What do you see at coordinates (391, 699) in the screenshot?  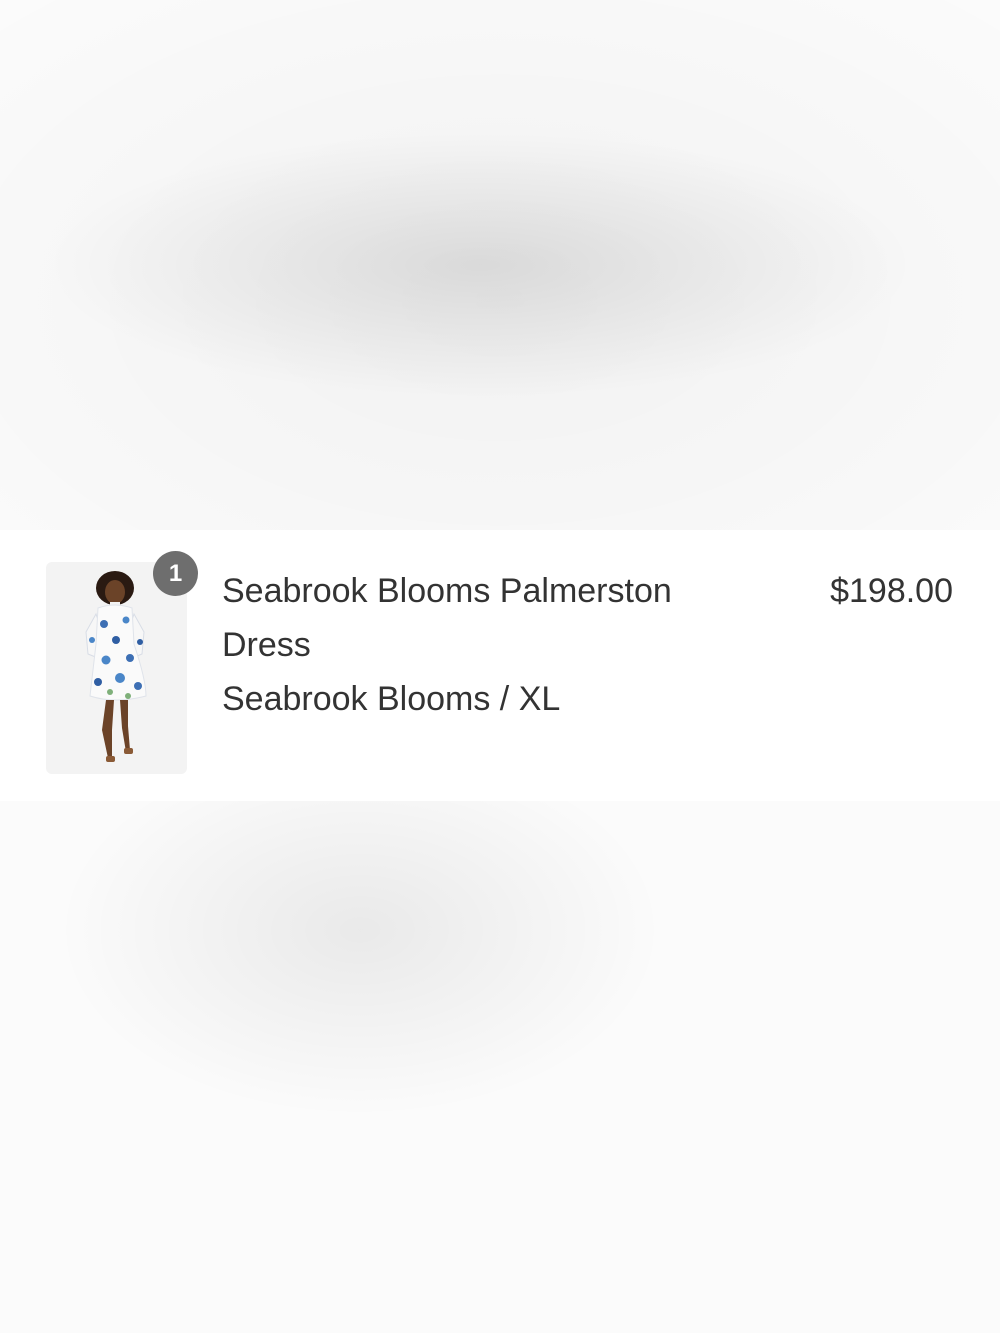 I see `product-variant: Seabrook Blooms / XL` at bounding box center [391, 699].